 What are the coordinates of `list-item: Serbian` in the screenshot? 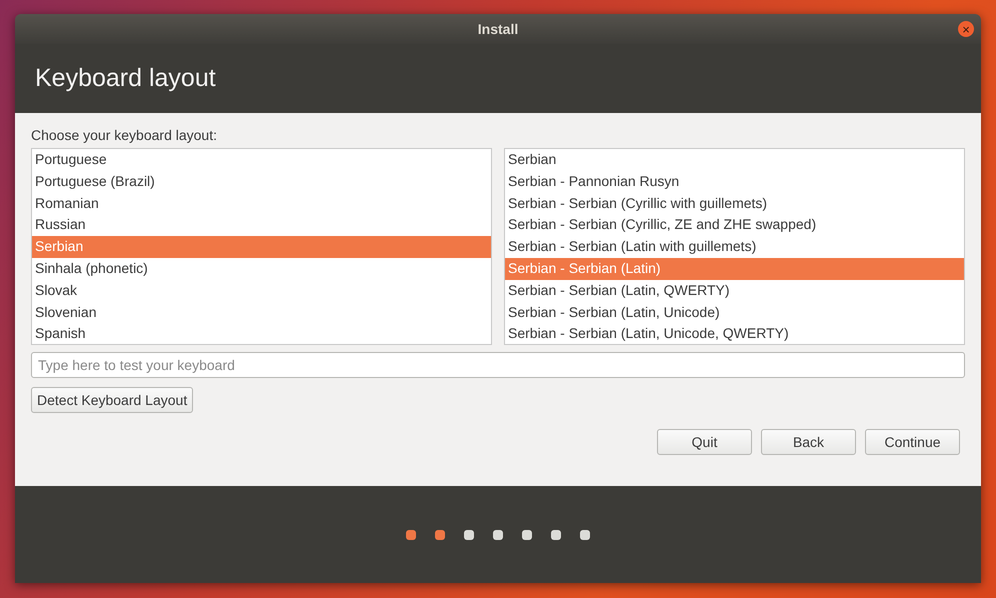 It's located at (734, 160).